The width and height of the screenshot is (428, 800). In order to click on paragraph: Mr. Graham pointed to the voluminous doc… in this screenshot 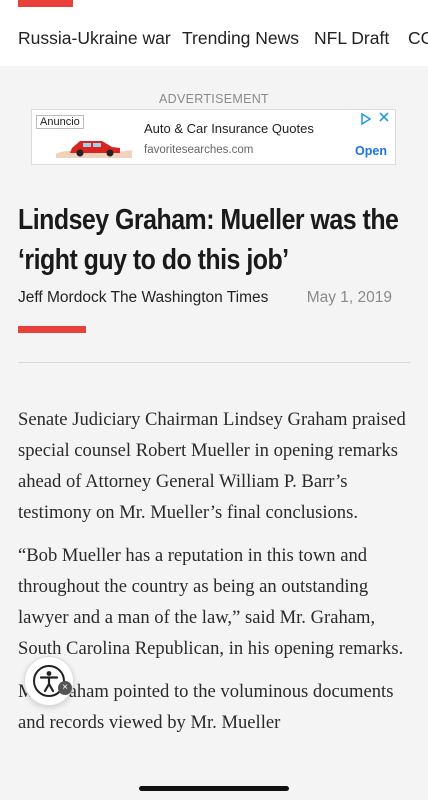, I will do `click(206, 707)`.